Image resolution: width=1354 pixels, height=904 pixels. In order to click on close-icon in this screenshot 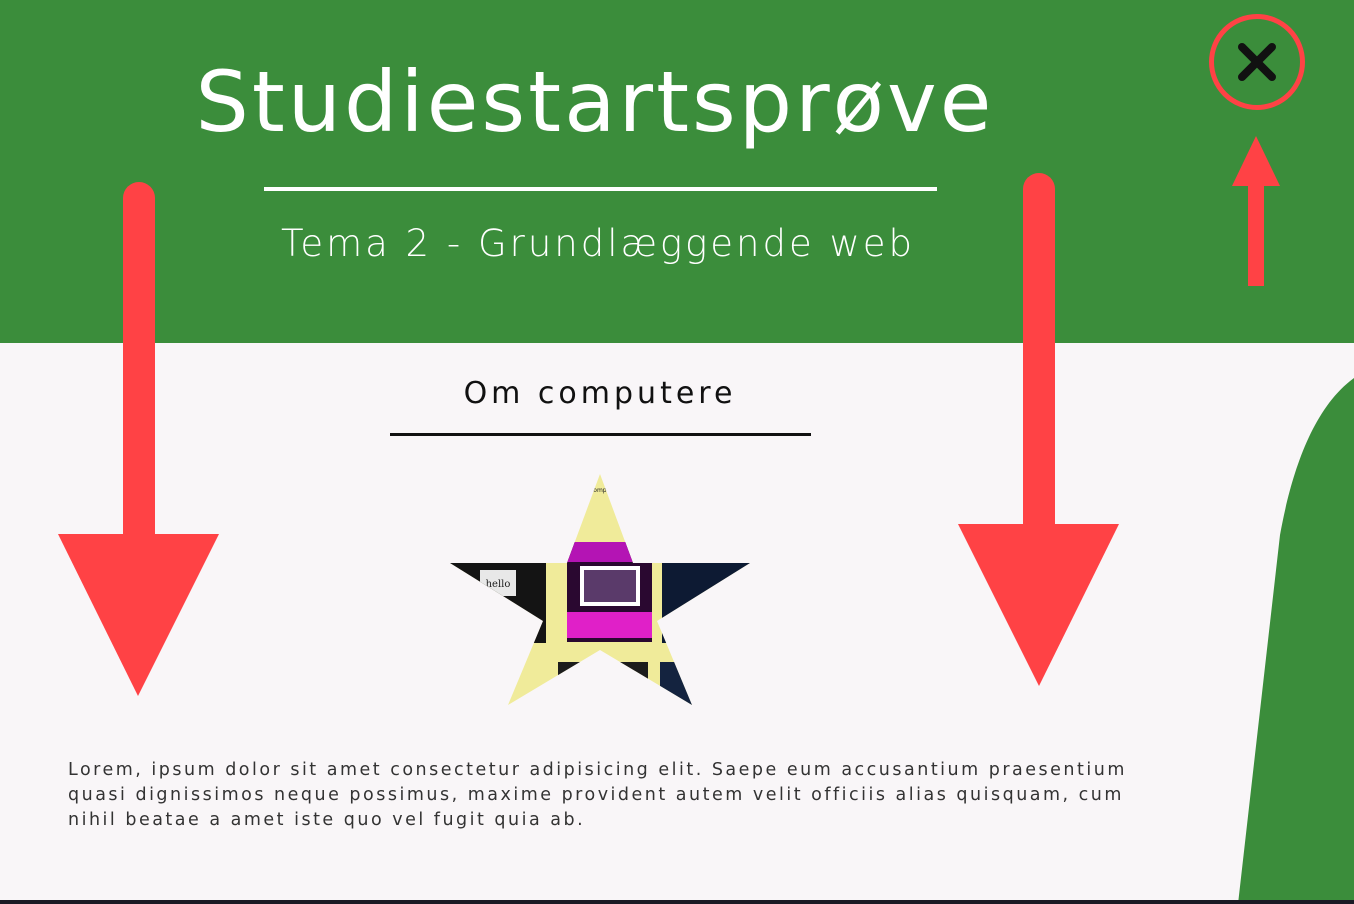, I will do `click(1257, 62)`.